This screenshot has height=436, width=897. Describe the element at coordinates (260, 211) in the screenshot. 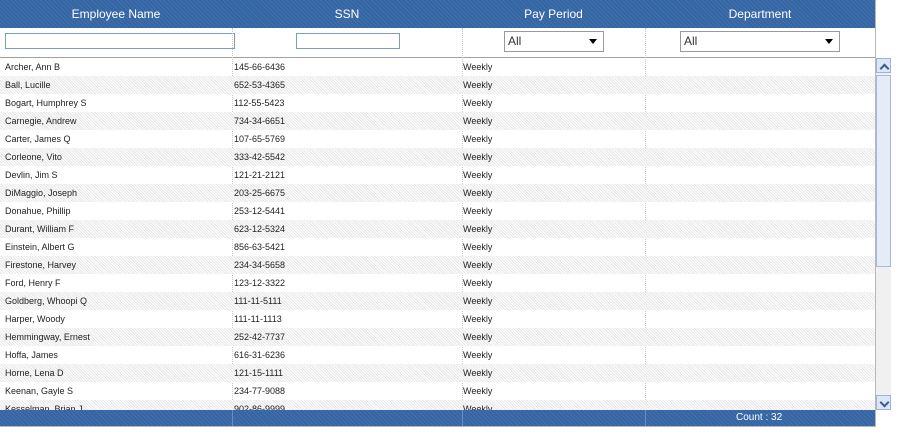

I see `ssn-cell: 253-12-5441` at that location.